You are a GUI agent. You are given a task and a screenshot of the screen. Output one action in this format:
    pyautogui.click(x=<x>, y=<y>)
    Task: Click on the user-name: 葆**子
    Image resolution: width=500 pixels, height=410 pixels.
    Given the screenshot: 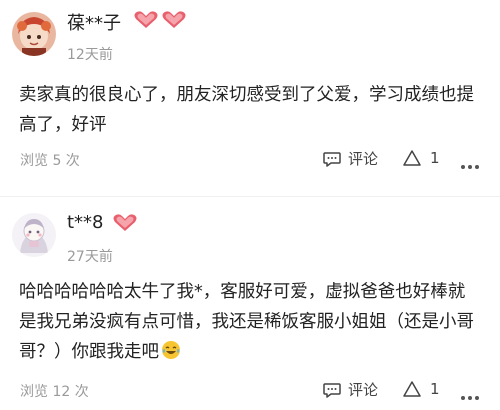 What is the action you would take?
    pyautogui.click(x=94, y=22)
    